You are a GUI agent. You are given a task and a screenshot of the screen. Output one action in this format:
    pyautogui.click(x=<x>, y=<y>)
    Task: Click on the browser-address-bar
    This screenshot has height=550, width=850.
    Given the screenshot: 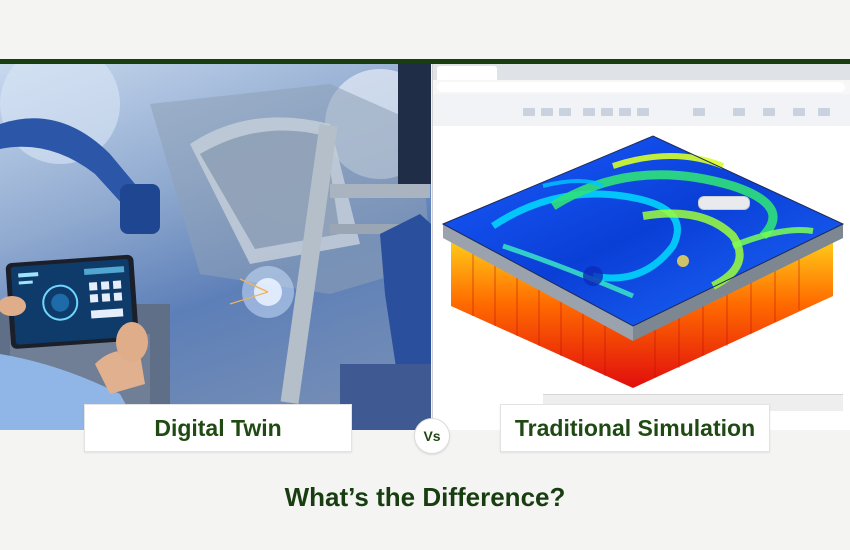 What is the action you would take?
    pyautogui.click(x=641, y=87)
    